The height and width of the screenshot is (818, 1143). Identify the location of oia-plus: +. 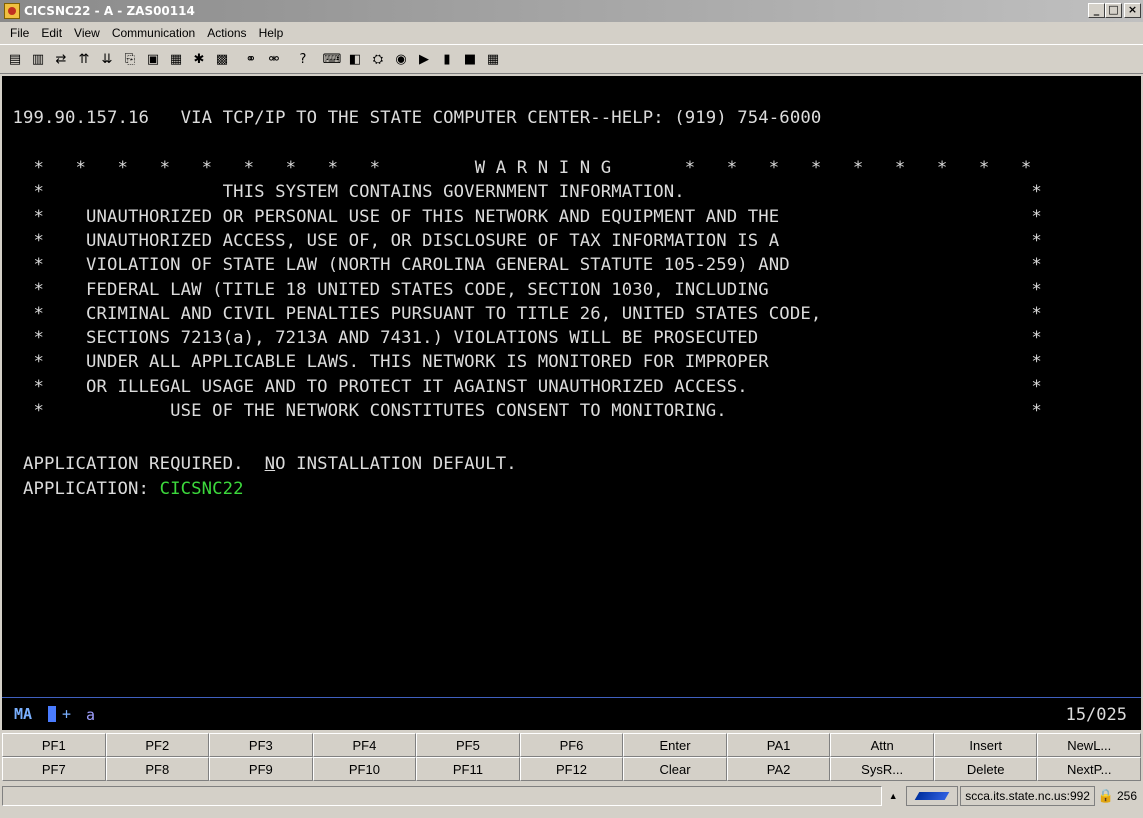
(67, 714).